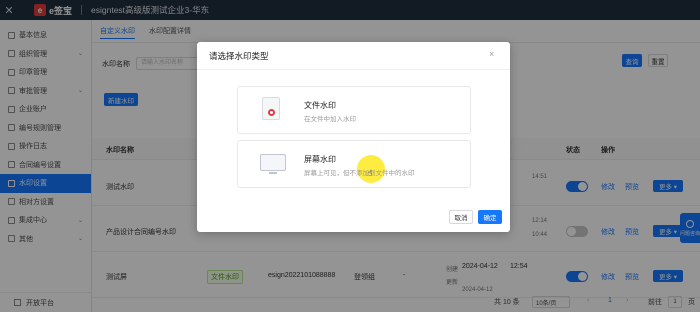 The height and width of the screenshot is (312, 700). What do you see at coordinates (330, 119) in the screenshot?
I see `option-desc: 在文件中加入水印` at bounding box center [330, 119].